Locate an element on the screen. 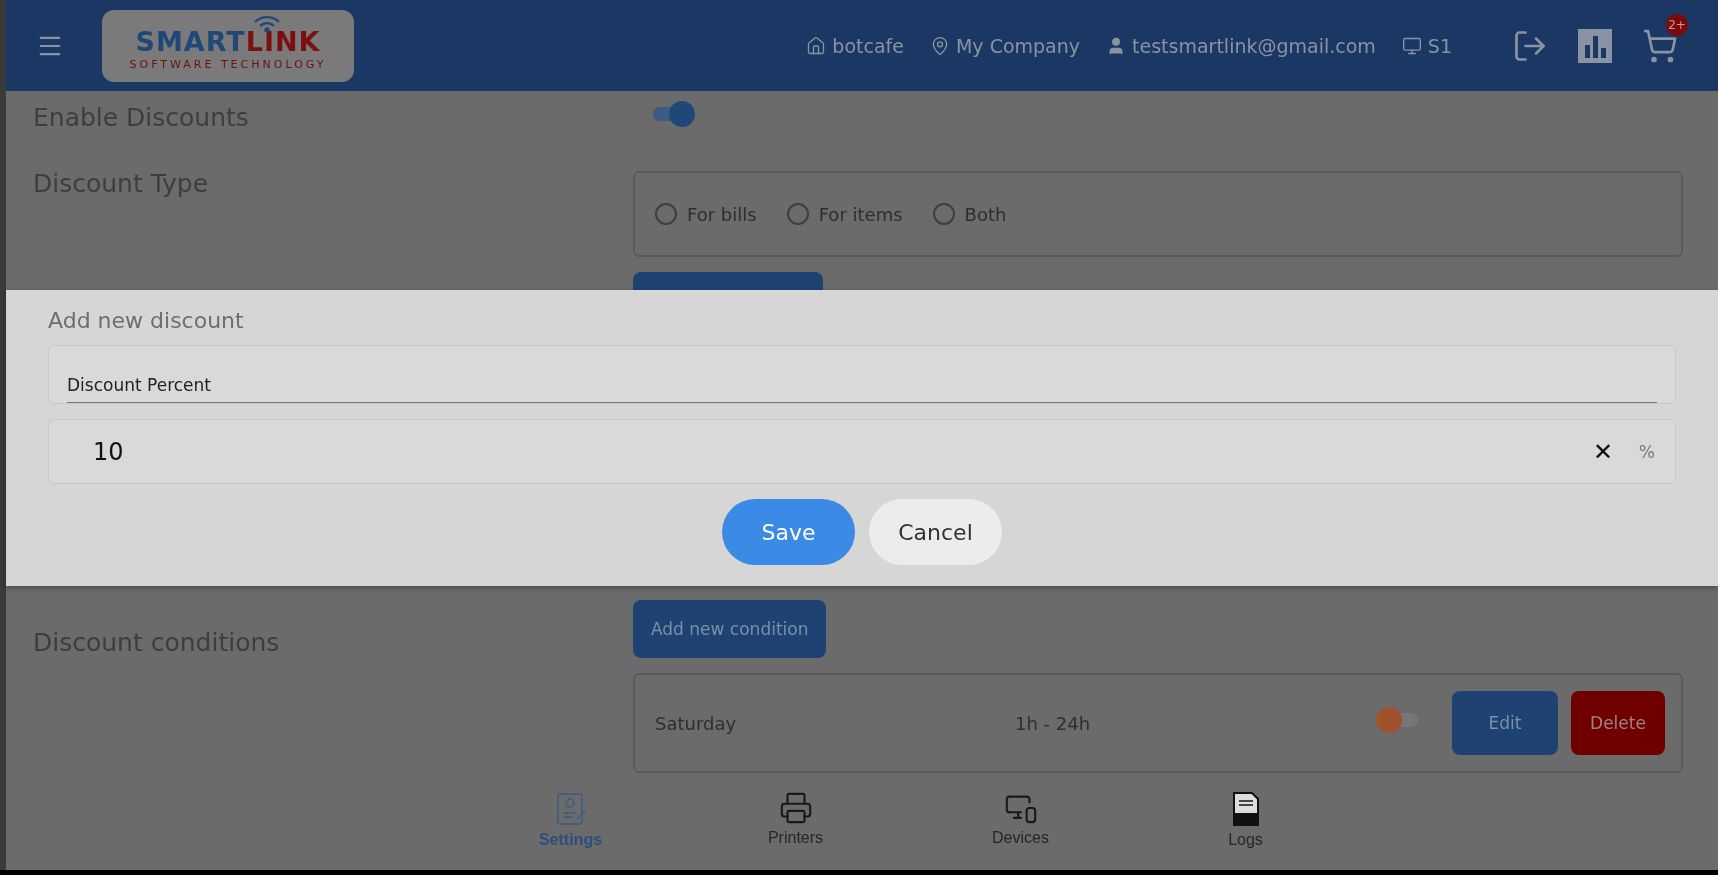 The height and width of the screenshot is (875, 1718). percent-field: 10 ✕ % is located at coordinates (862, 451).